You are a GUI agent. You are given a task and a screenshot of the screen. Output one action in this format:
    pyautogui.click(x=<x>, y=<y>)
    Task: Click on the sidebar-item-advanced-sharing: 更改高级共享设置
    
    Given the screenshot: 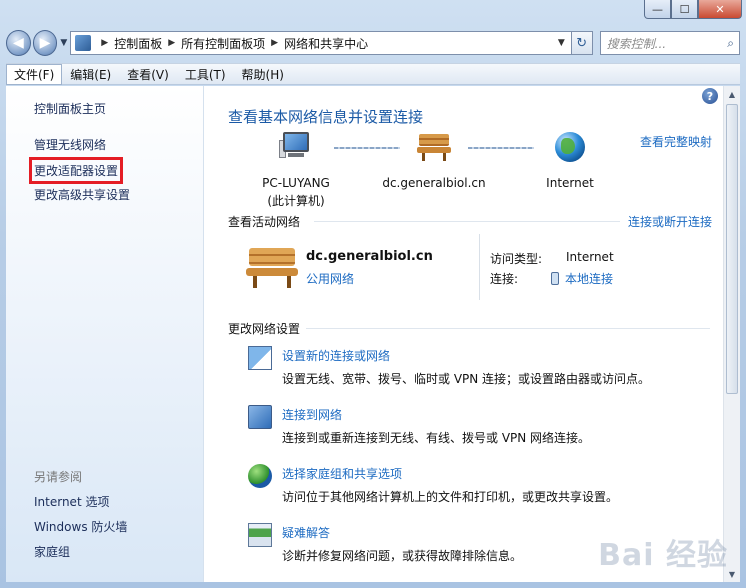 What is the action you would take?
    pyautogui.click(x=82, y=194)
    